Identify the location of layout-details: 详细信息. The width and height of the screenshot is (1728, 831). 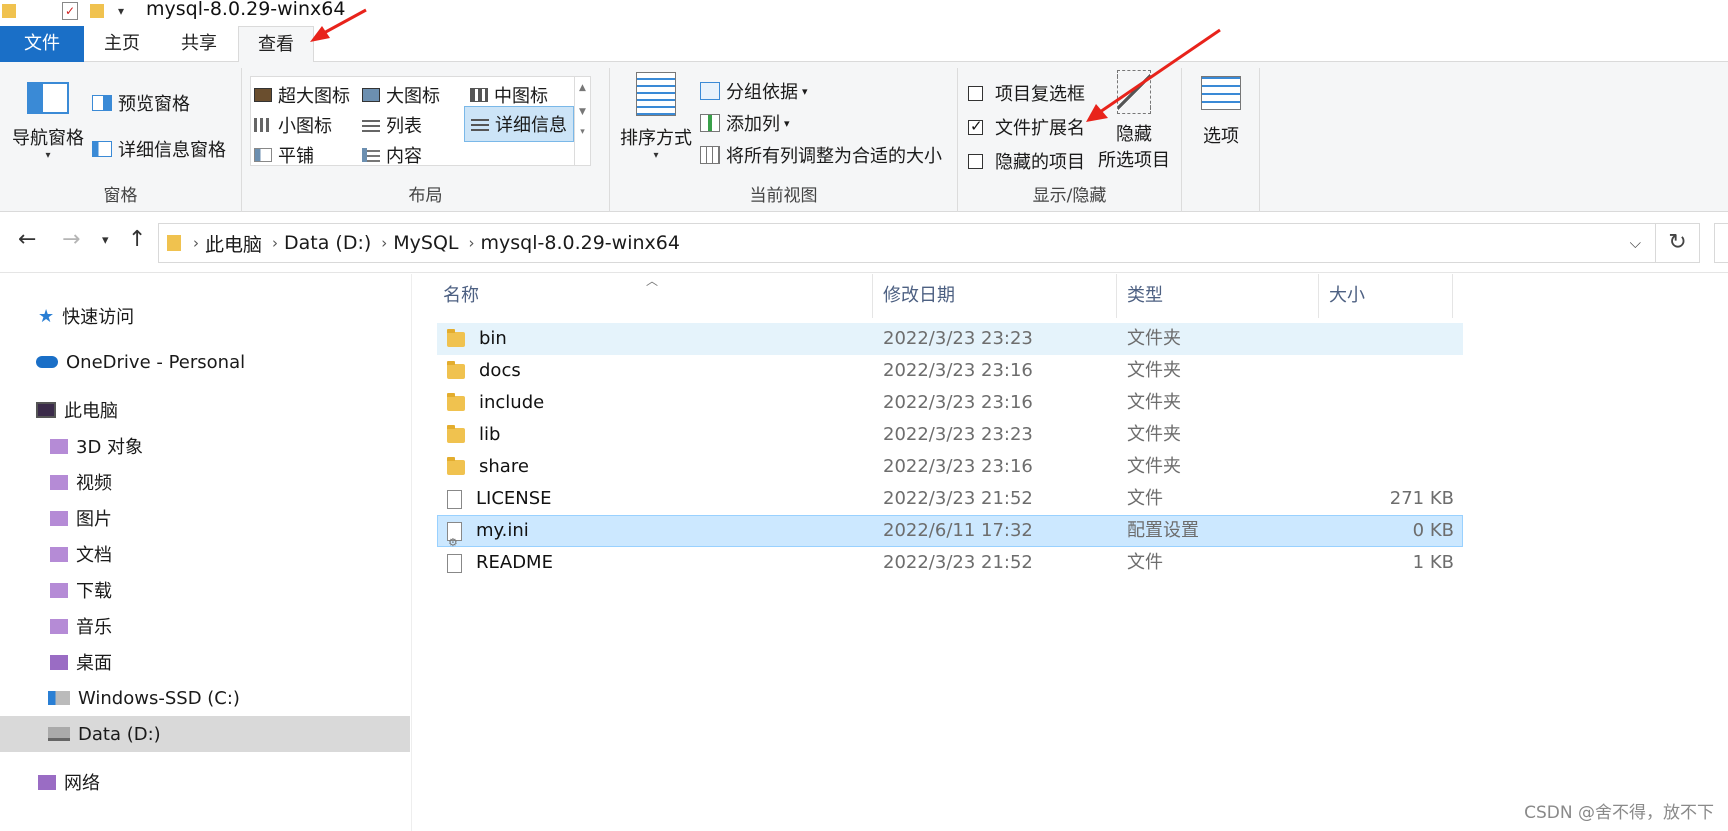
(519, 124).